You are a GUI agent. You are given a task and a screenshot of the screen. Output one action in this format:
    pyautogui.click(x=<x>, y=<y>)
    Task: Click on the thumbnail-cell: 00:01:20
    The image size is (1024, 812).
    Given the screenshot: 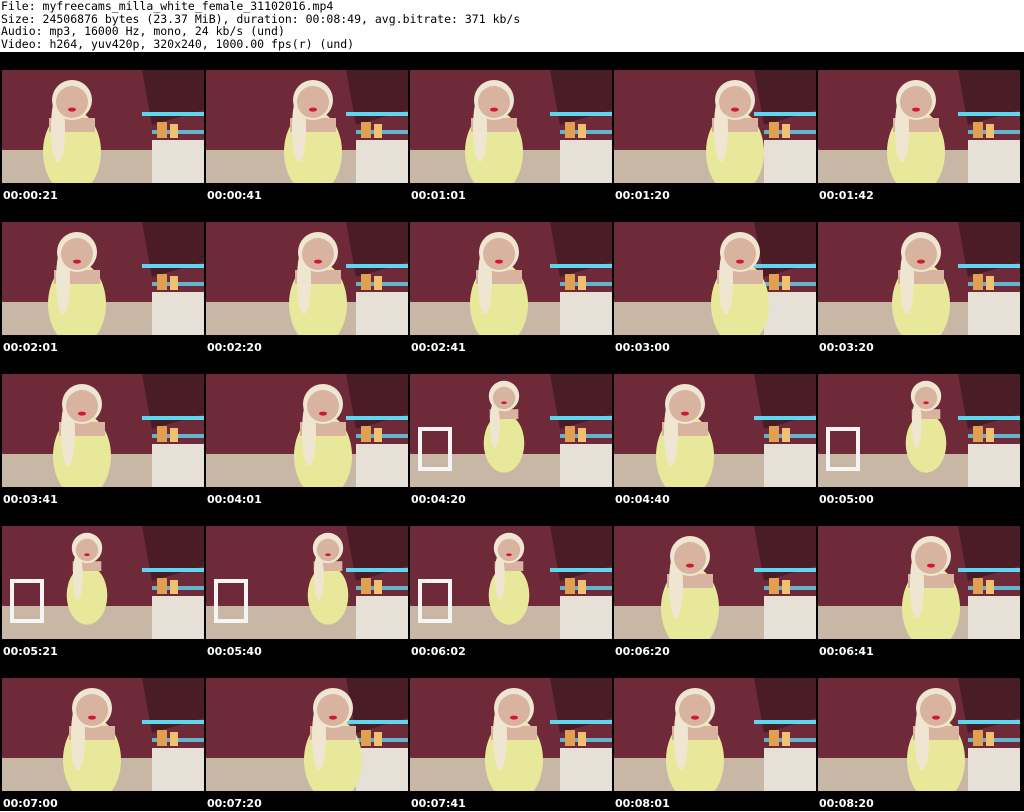 What is the action you would take?
    pyautogui.click(x=714, y=128)
    